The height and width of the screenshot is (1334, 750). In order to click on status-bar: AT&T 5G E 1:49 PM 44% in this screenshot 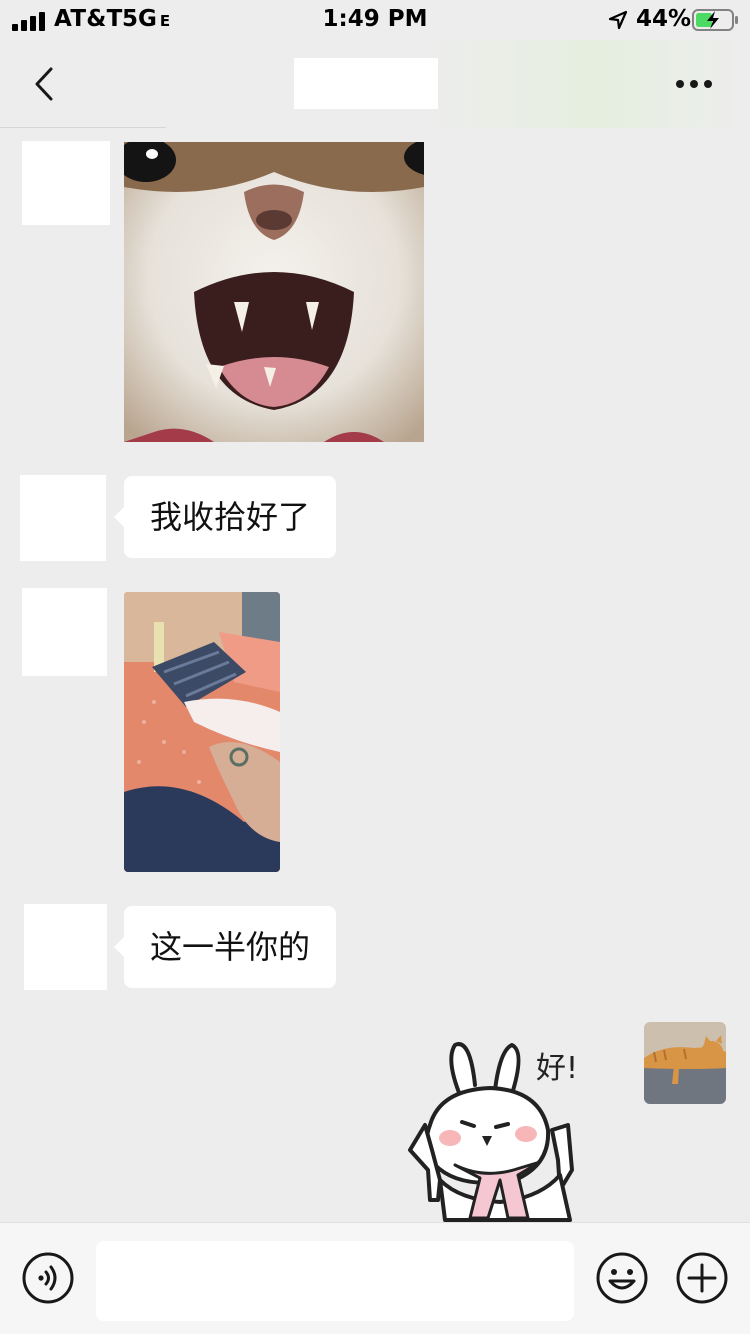, I will do `click(375, 20)`.